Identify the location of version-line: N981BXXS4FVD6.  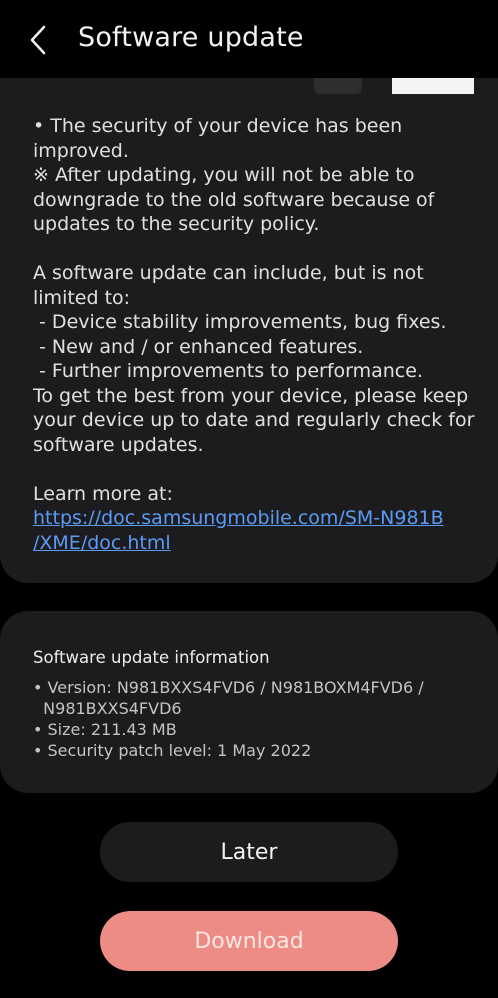
(107, 708).